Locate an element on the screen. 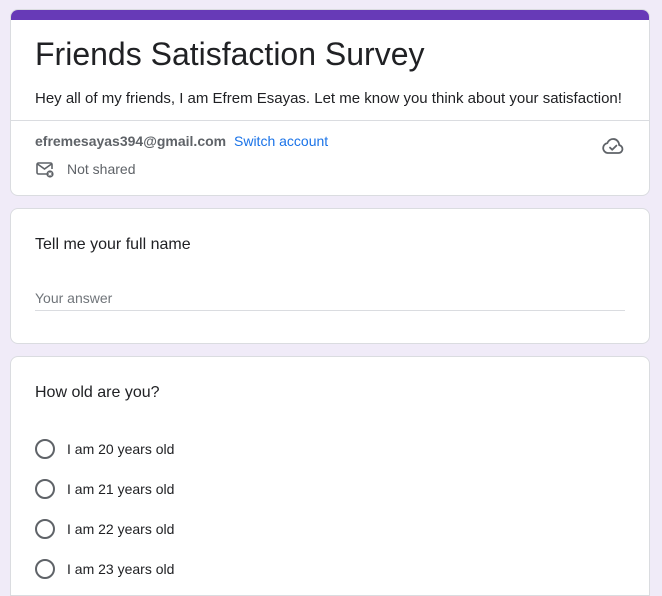 The height and width of the screenshot is (596, 662). switch-account-link: Switch account is located at coordinates (281, 141).